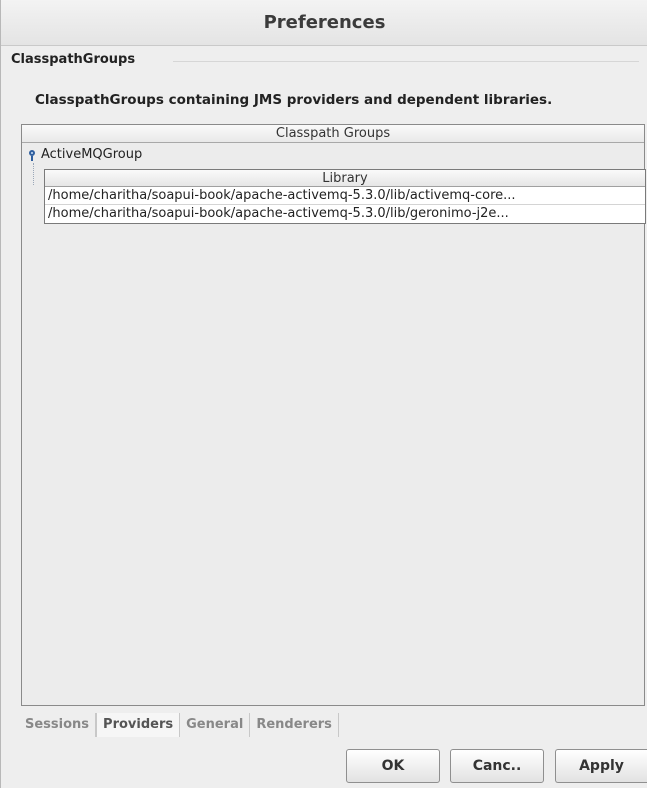 The image size is (647, 788). What do you see at coordinates (345, 178) in the screenshot?
I see `library-column-header: Library` at bounding box center [345, 178].